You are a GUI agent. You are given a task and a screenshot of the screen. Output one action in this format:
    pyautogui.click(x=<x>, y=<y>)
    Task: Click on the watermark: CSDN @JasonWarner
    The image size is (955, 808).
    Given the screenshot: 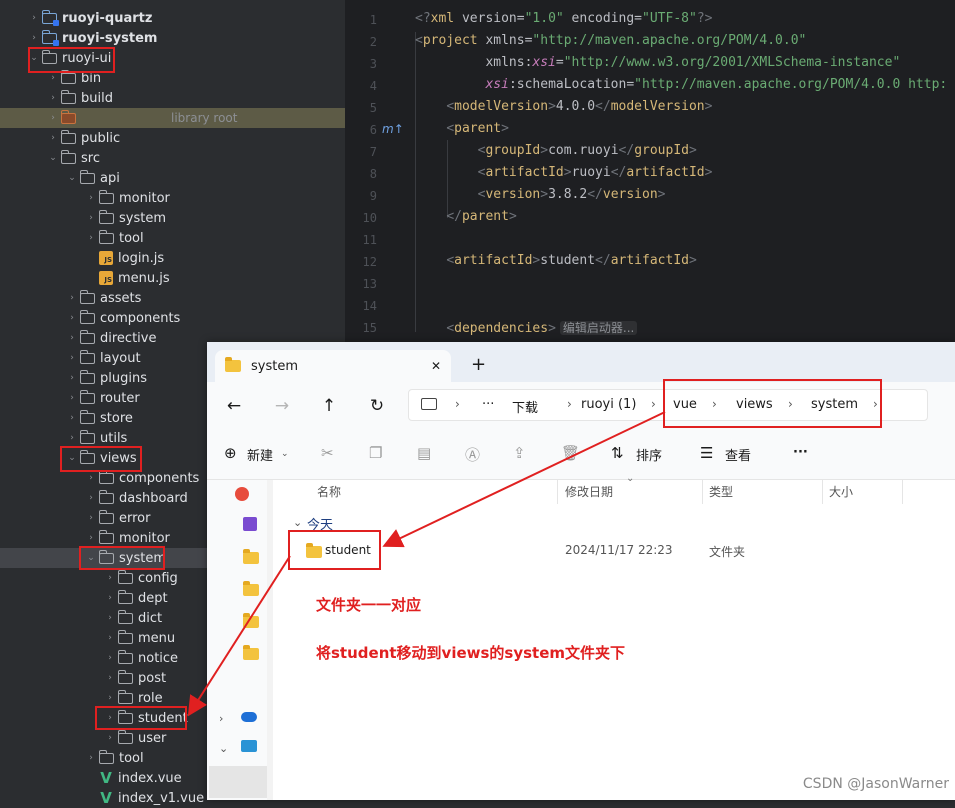 What is the action you would take?
    pyautogui.click(x=875, y=784)
    